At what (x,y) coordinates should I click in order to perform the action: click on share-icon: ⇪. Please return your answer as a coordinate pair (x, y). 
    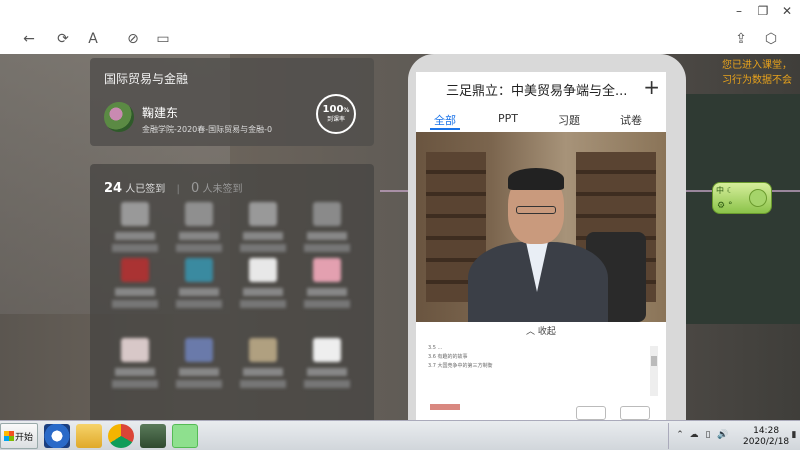
    Looking at the image, I should click on (741, 39).